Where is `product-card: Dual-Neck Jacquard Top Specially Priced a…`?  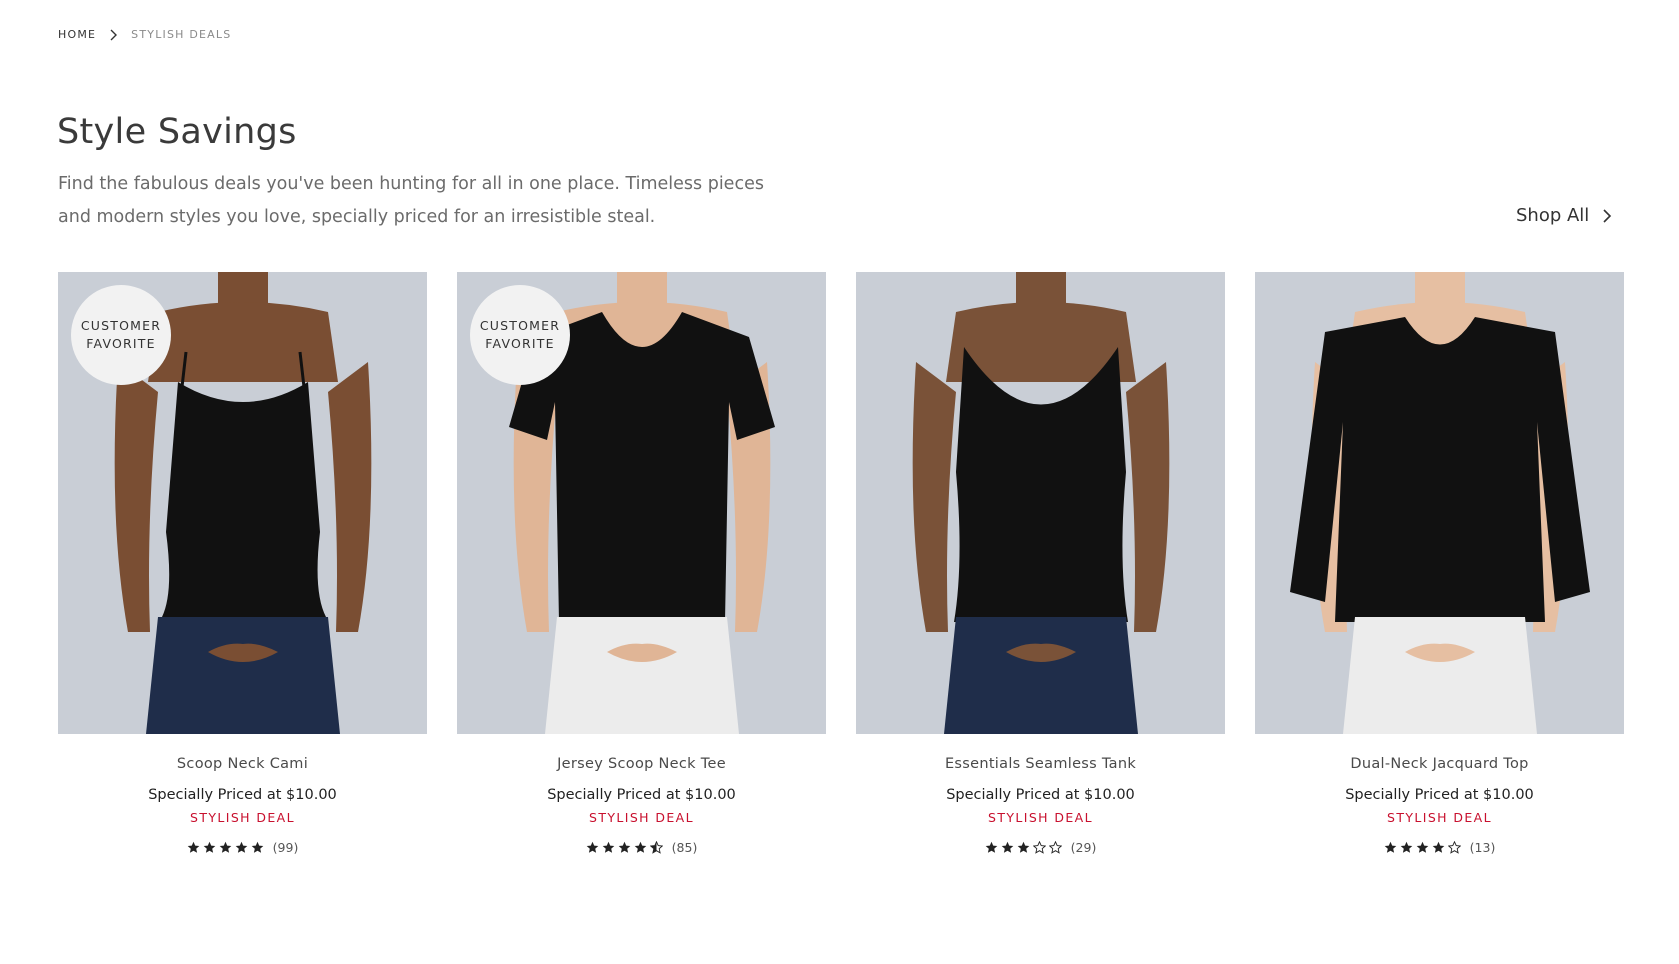
product-card: Dual-Neck Jacquard Top Specially Priced a… is located at coordinates (1439, 563).